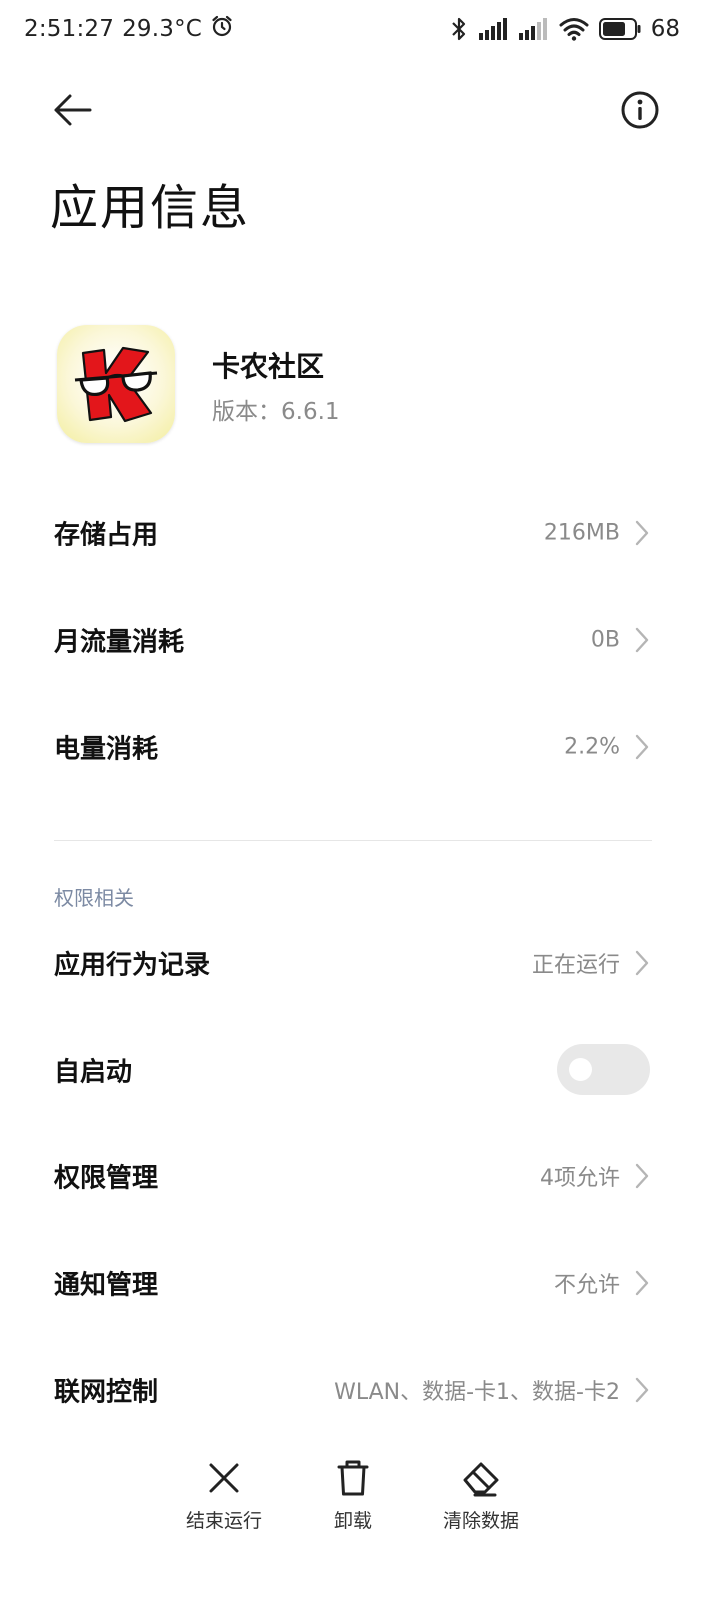  I want to click on row-network-control-label: 联网控制, so click(106, 1392).